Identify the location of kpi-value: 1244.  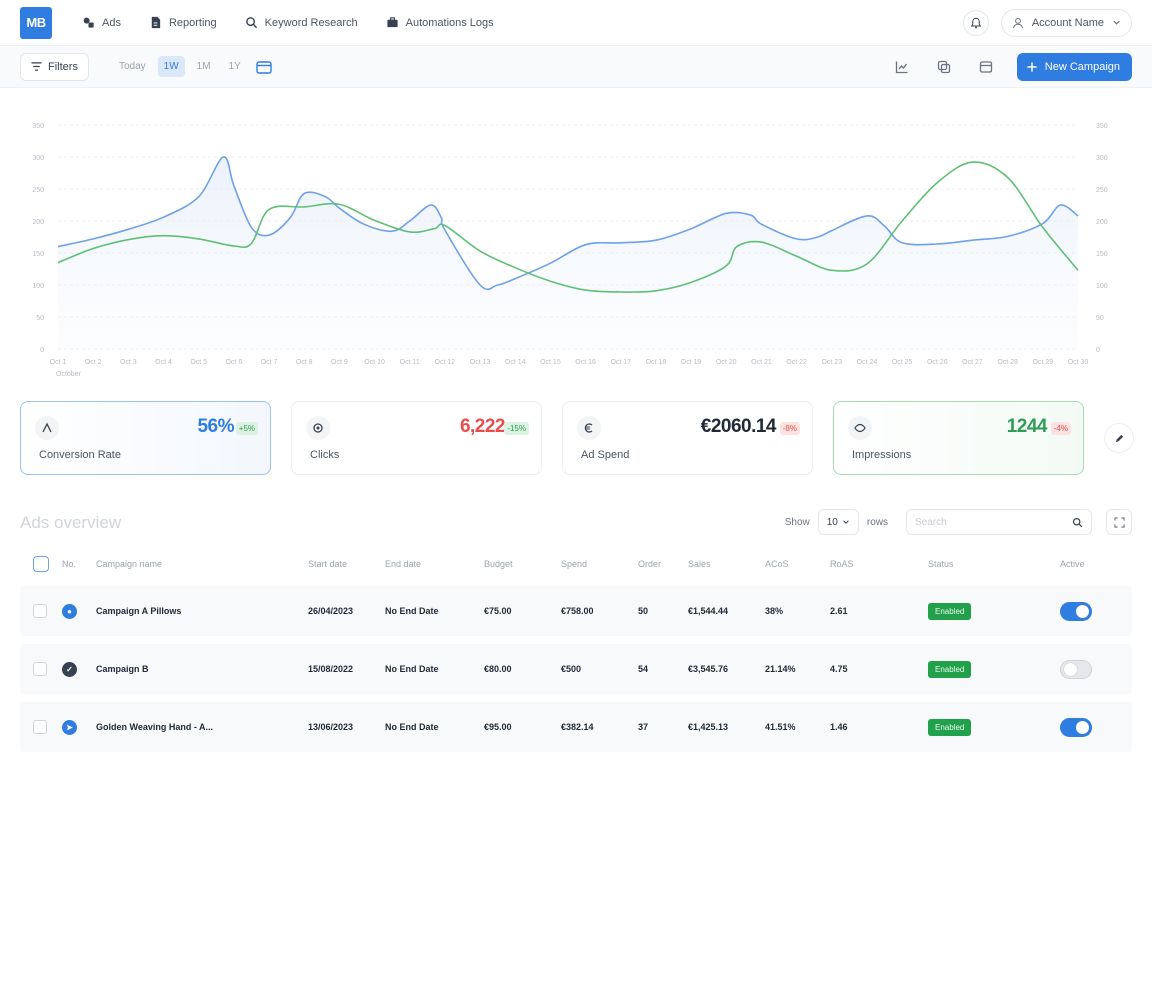
(1027, 426).